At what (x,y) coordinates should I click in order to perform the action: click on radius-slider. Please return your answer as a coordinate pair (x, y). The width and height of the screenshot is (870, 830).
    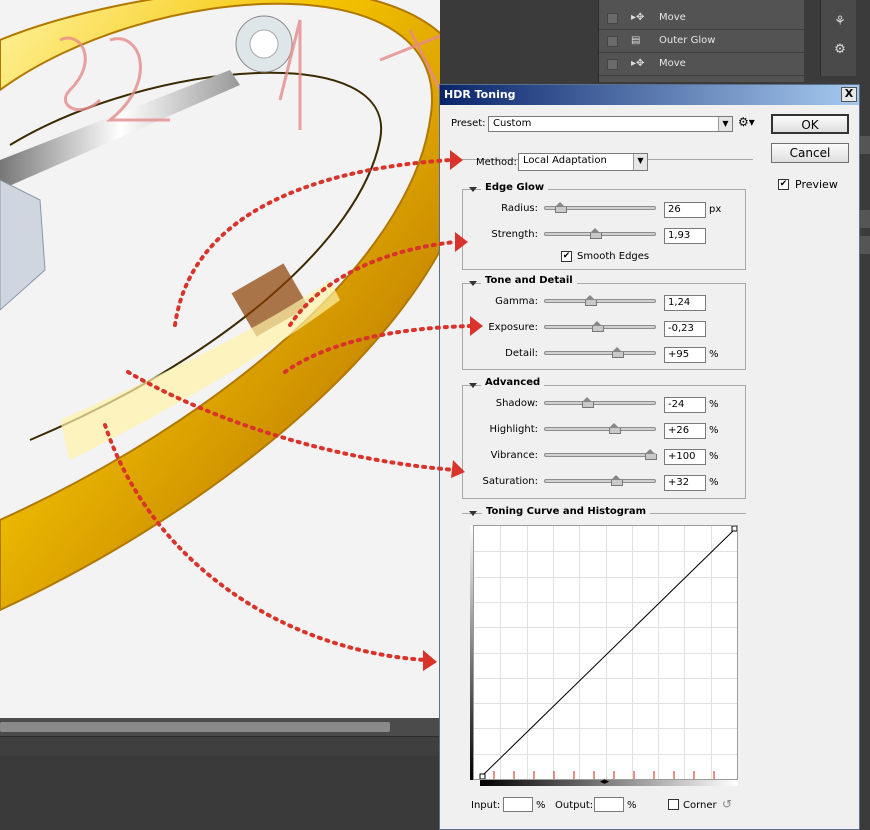
    Looking at the image, I should click on (600, 207).